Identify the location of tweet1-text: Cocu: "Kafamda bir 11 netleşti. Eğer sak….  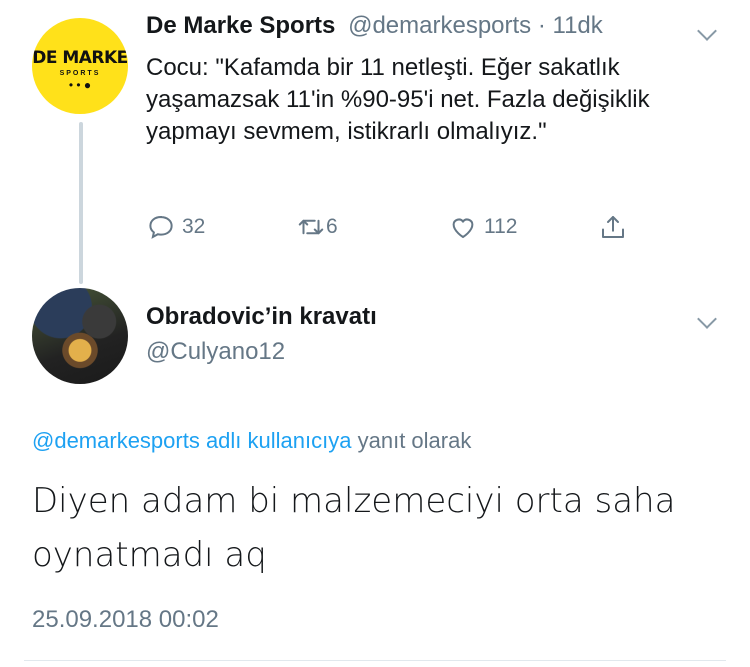
(398, 99).